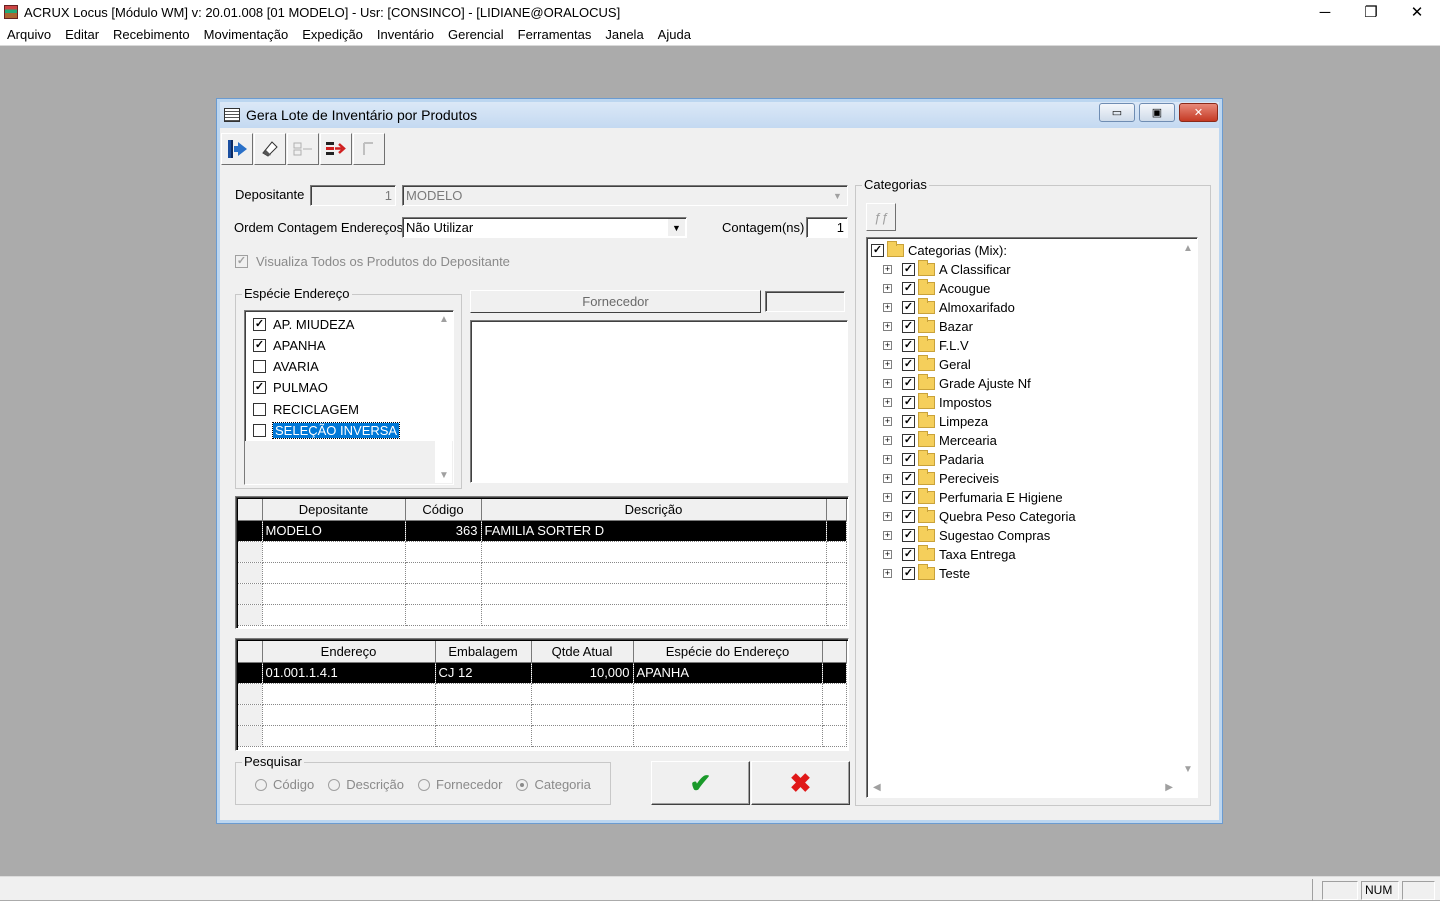 This screenshot has height=901, width=1440. I want to click on radio-codigo: Código, so click(284, 784).